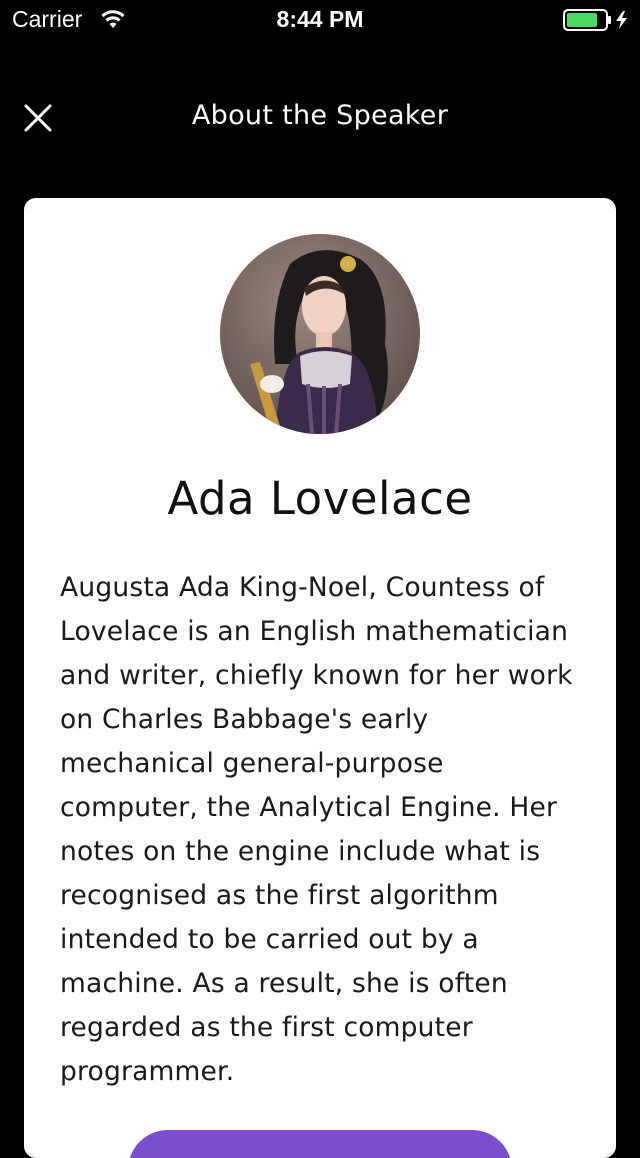  I want to click on speaker-avatar, so click(320, 334).